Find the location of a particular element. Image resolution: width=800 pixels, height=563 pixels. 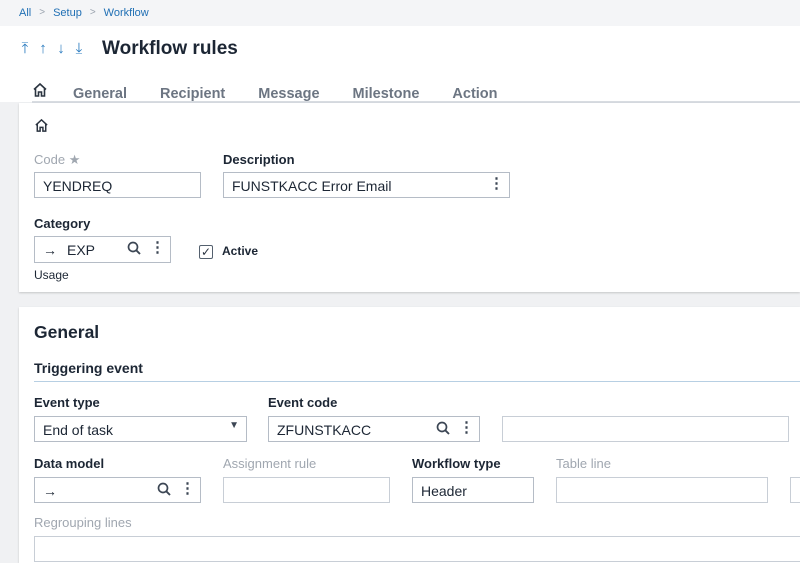

tab-recipient: Recipient is located at coordinates (192, 94).